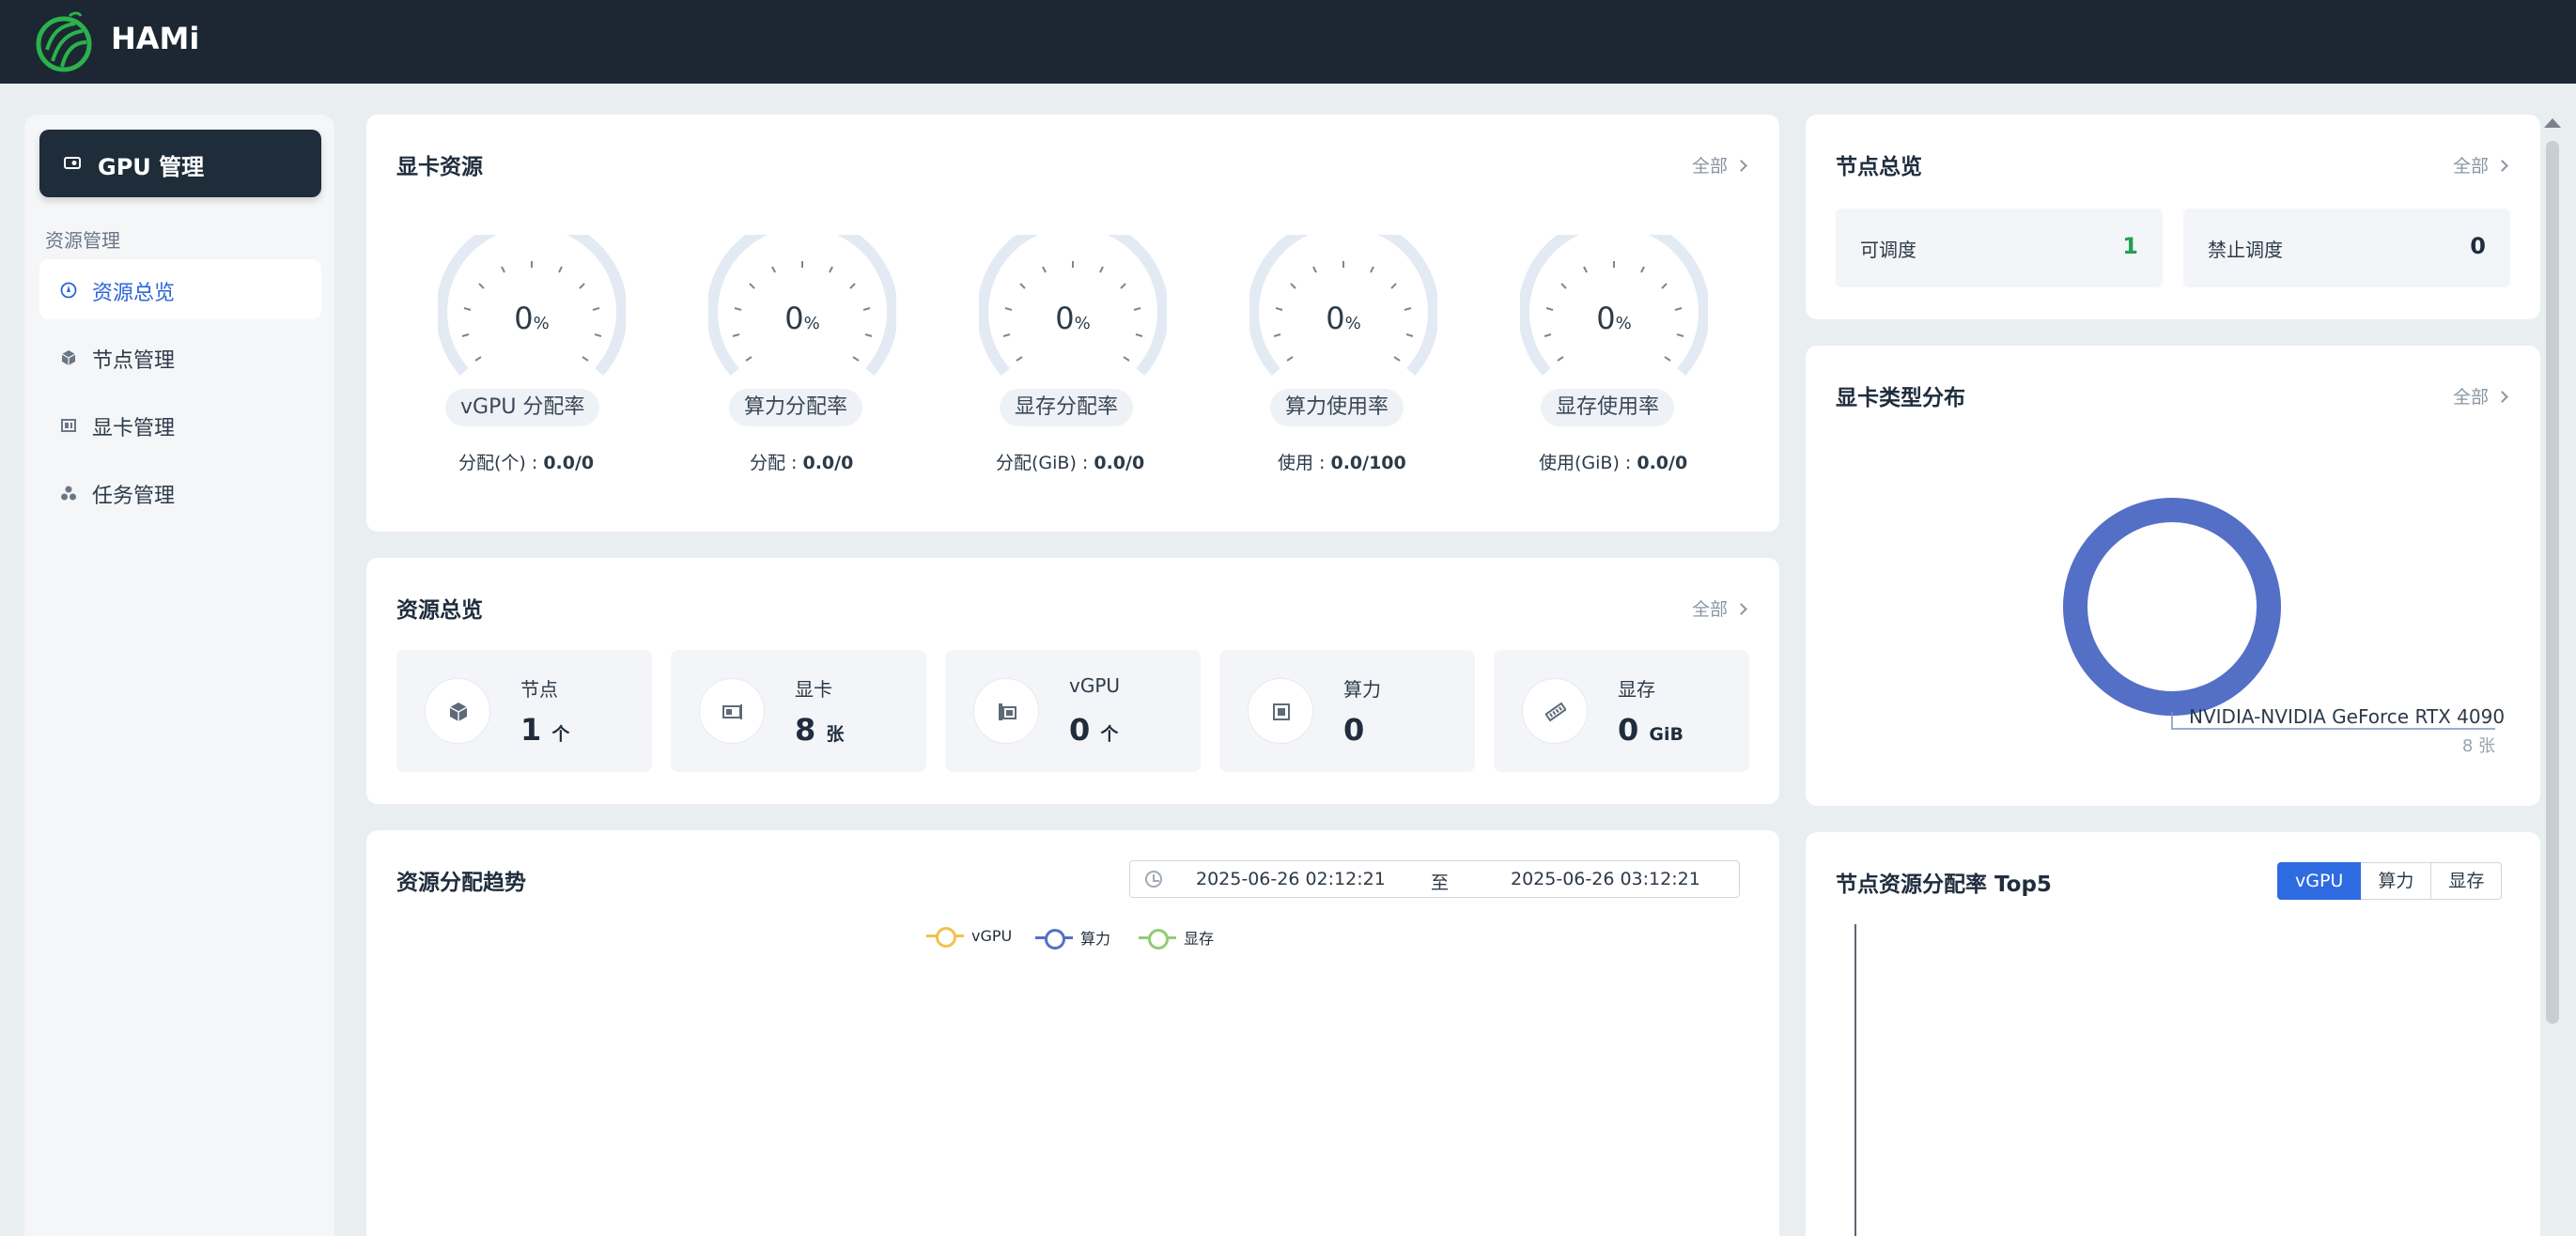  What do you see at coordinates (2000, 248) in the screenshot?
I see `node-stat-schedulable: 可调度 1` at bounding box center [2000, 248].